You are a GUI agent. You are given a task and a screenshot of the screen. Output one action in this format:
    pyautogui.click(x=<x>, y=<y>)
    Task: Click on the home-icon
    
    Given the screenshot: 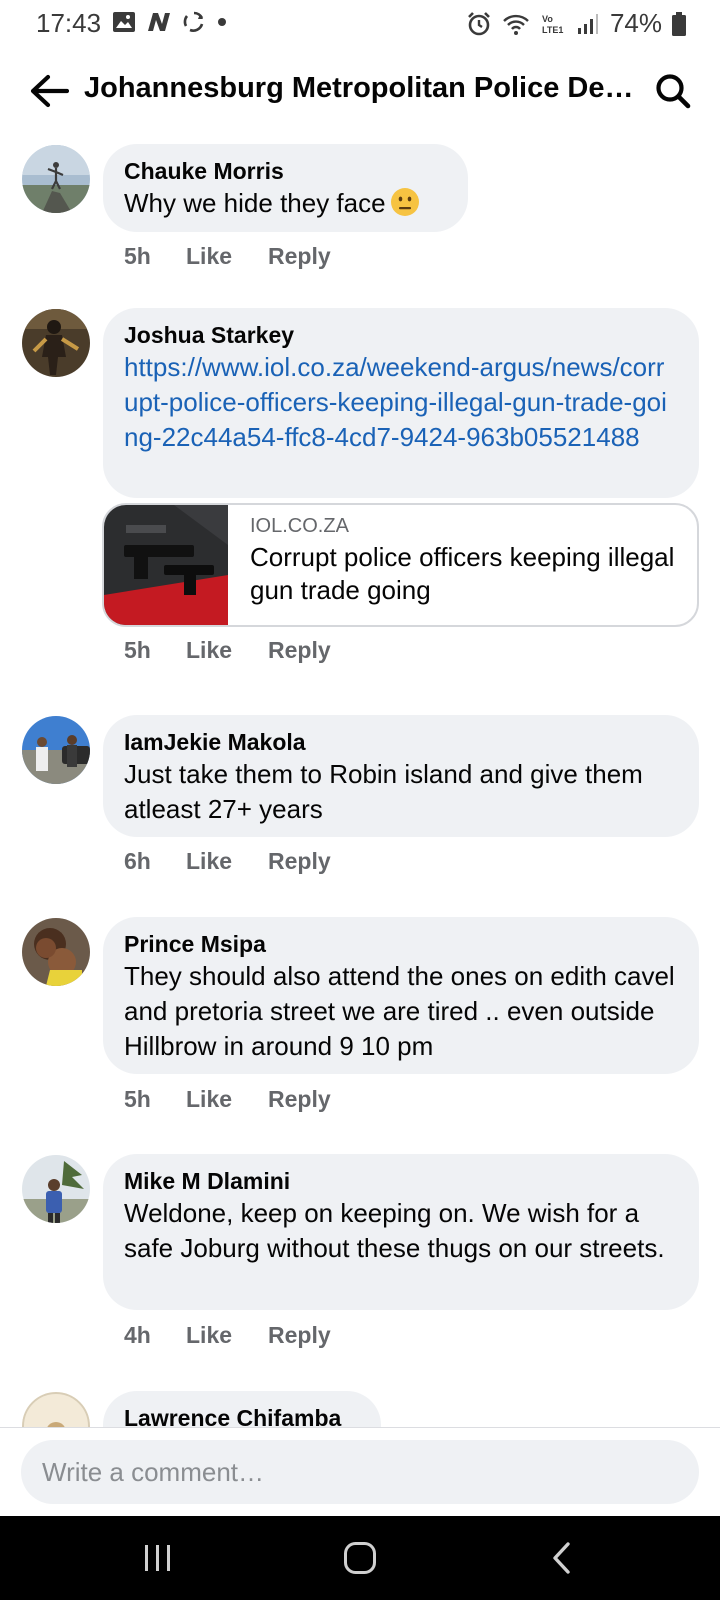 What is the action you would take?
    pyautogui.click(x=360, y=1558)
    